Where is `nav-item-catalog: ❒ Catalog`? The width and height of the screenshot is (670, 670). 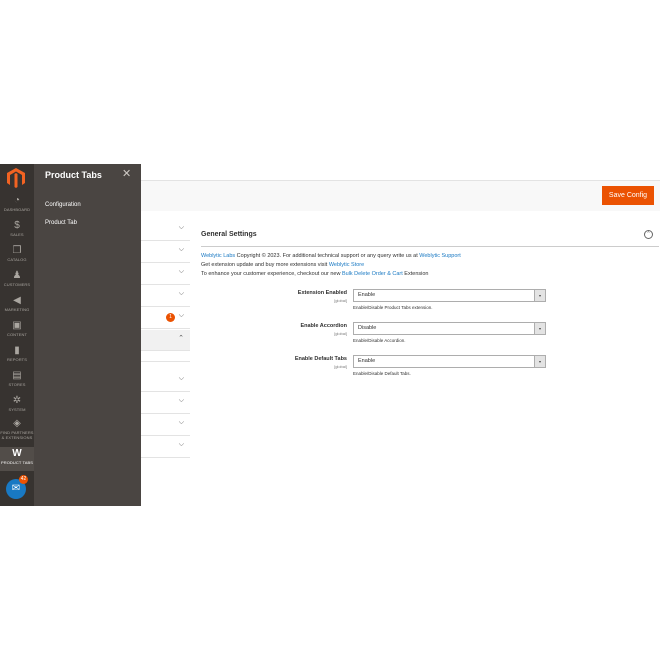
nav-item-catalog: ❒ Catalog is located at coordinates (17, 256).